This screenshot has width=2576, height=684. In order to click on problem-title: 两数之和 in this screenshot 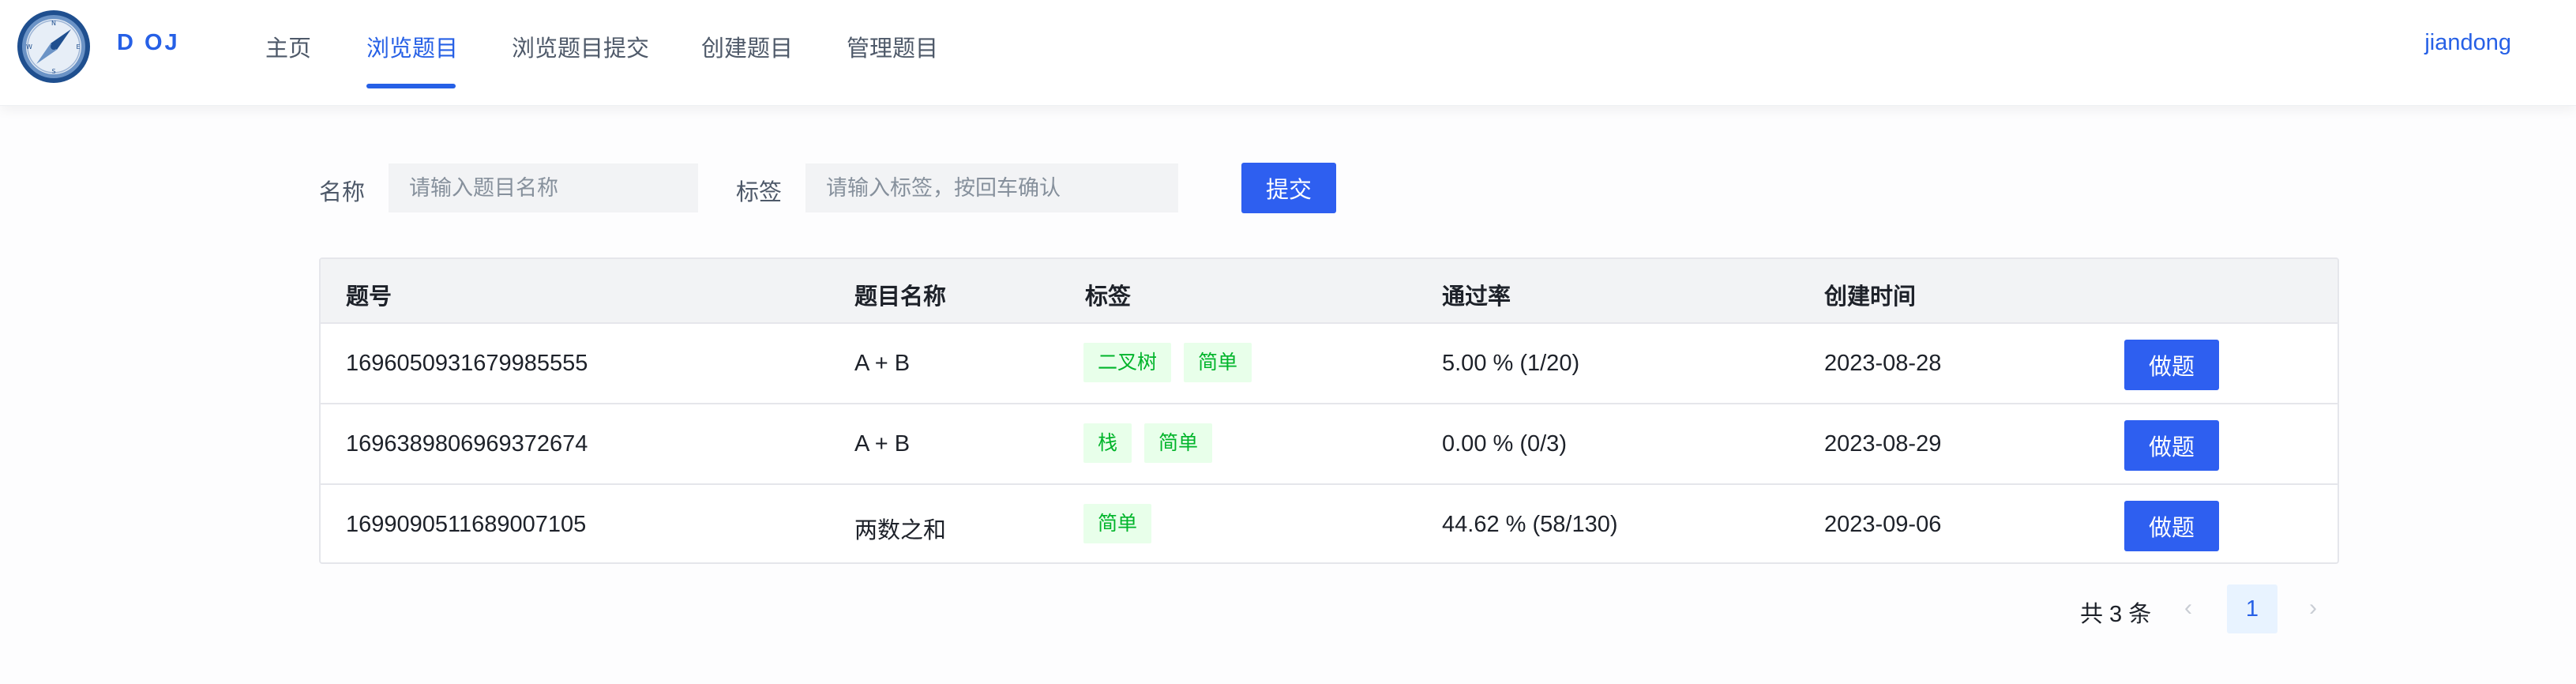, I will do `click(900, 530)`.